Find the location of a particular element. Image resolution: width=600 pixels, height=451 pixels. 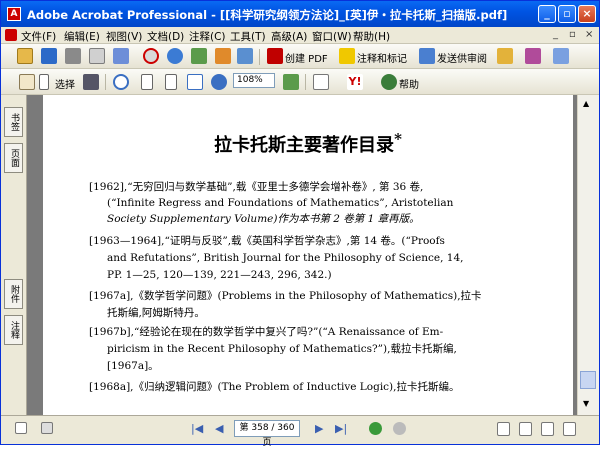

menu-file: 文件(F) is located at coordinates (38, 36).